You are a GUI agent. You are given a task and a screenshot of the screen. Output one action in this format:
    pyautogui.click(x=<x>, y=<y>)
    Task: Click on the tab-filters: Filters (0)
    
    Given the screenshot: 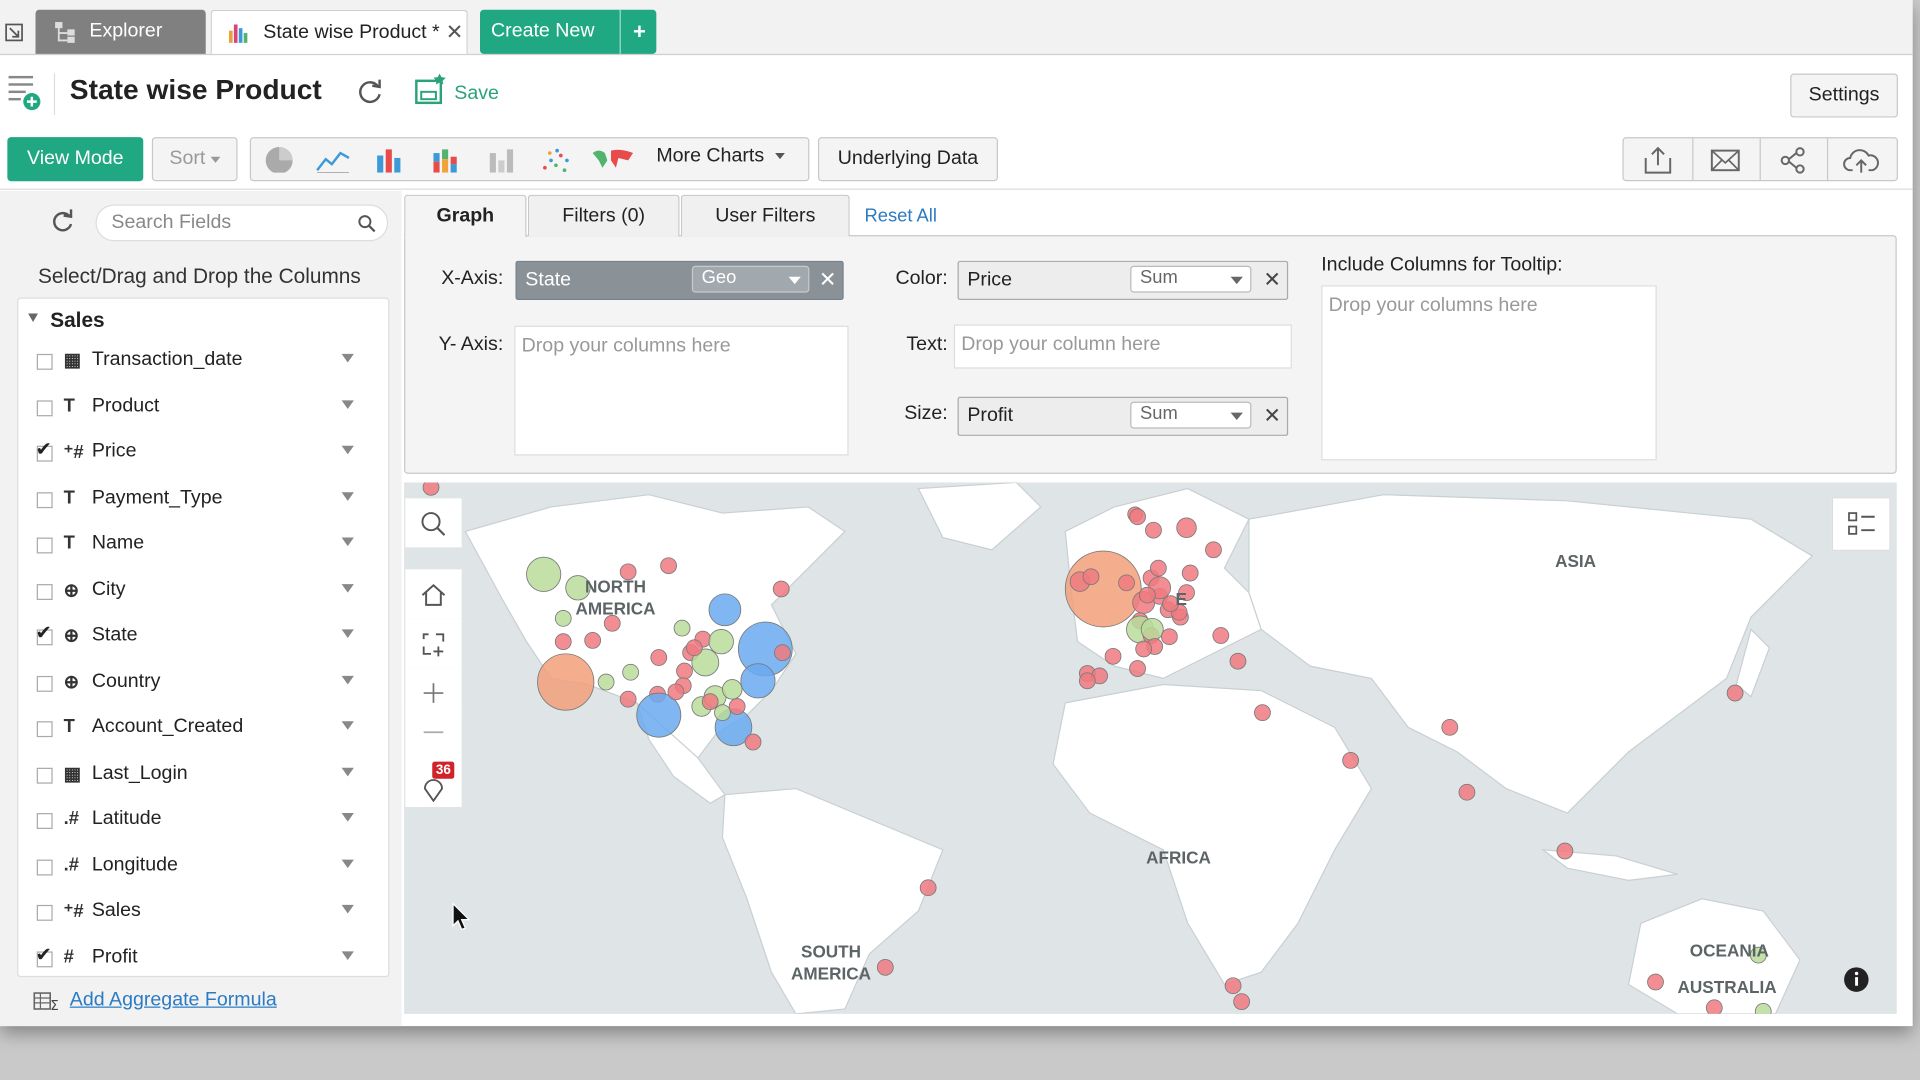 What is the action you would take?
    pyautogui.click(x=603, y=215)
    